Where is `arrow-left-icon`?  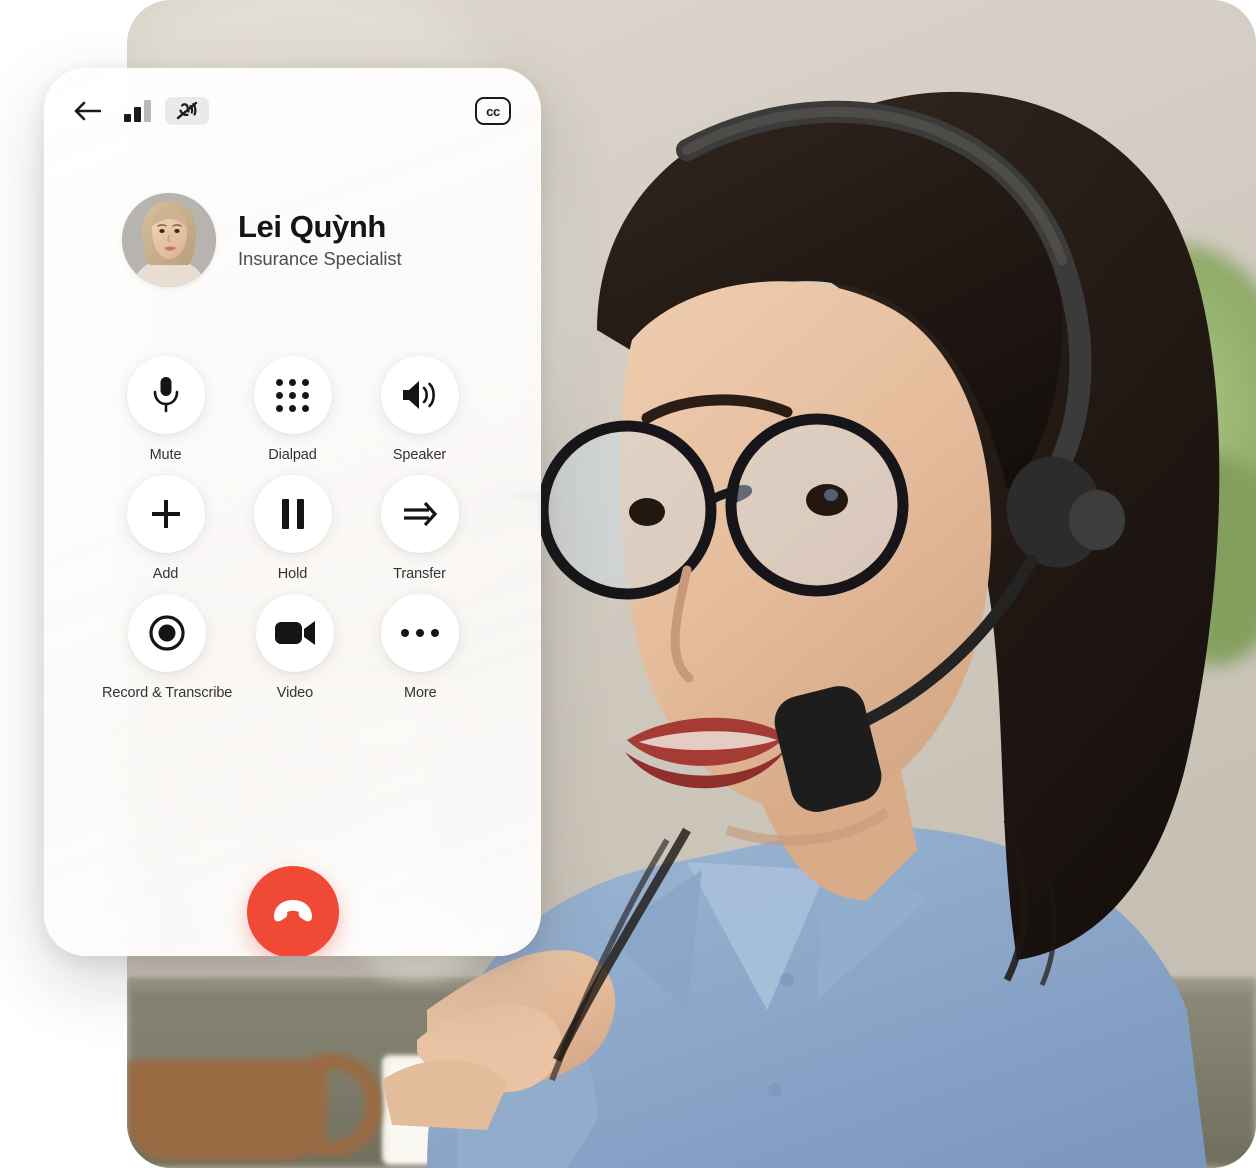
arrow-left-icon is located at coordinates (87, 111).